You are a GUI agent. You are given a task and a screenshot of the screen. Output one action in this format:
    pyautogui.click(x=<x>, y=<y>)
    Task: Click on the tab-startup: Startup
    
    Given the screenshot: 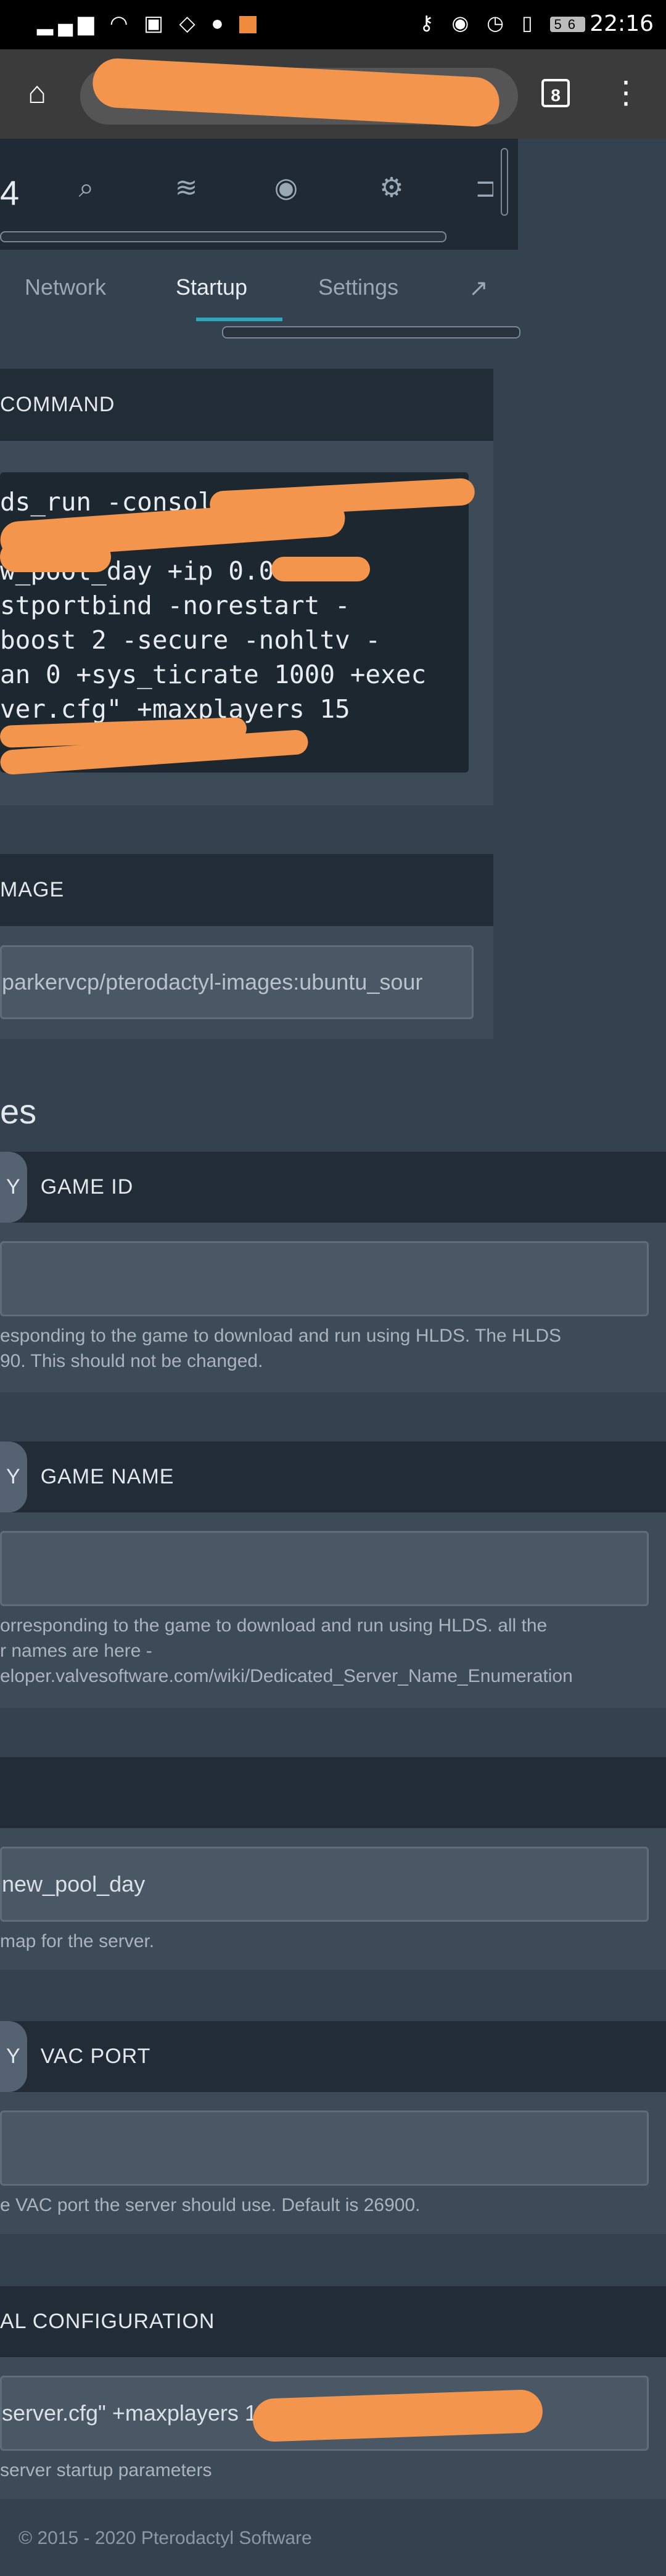 What is the action you would take?
    pyautogui.click(x=211, y=287)
    